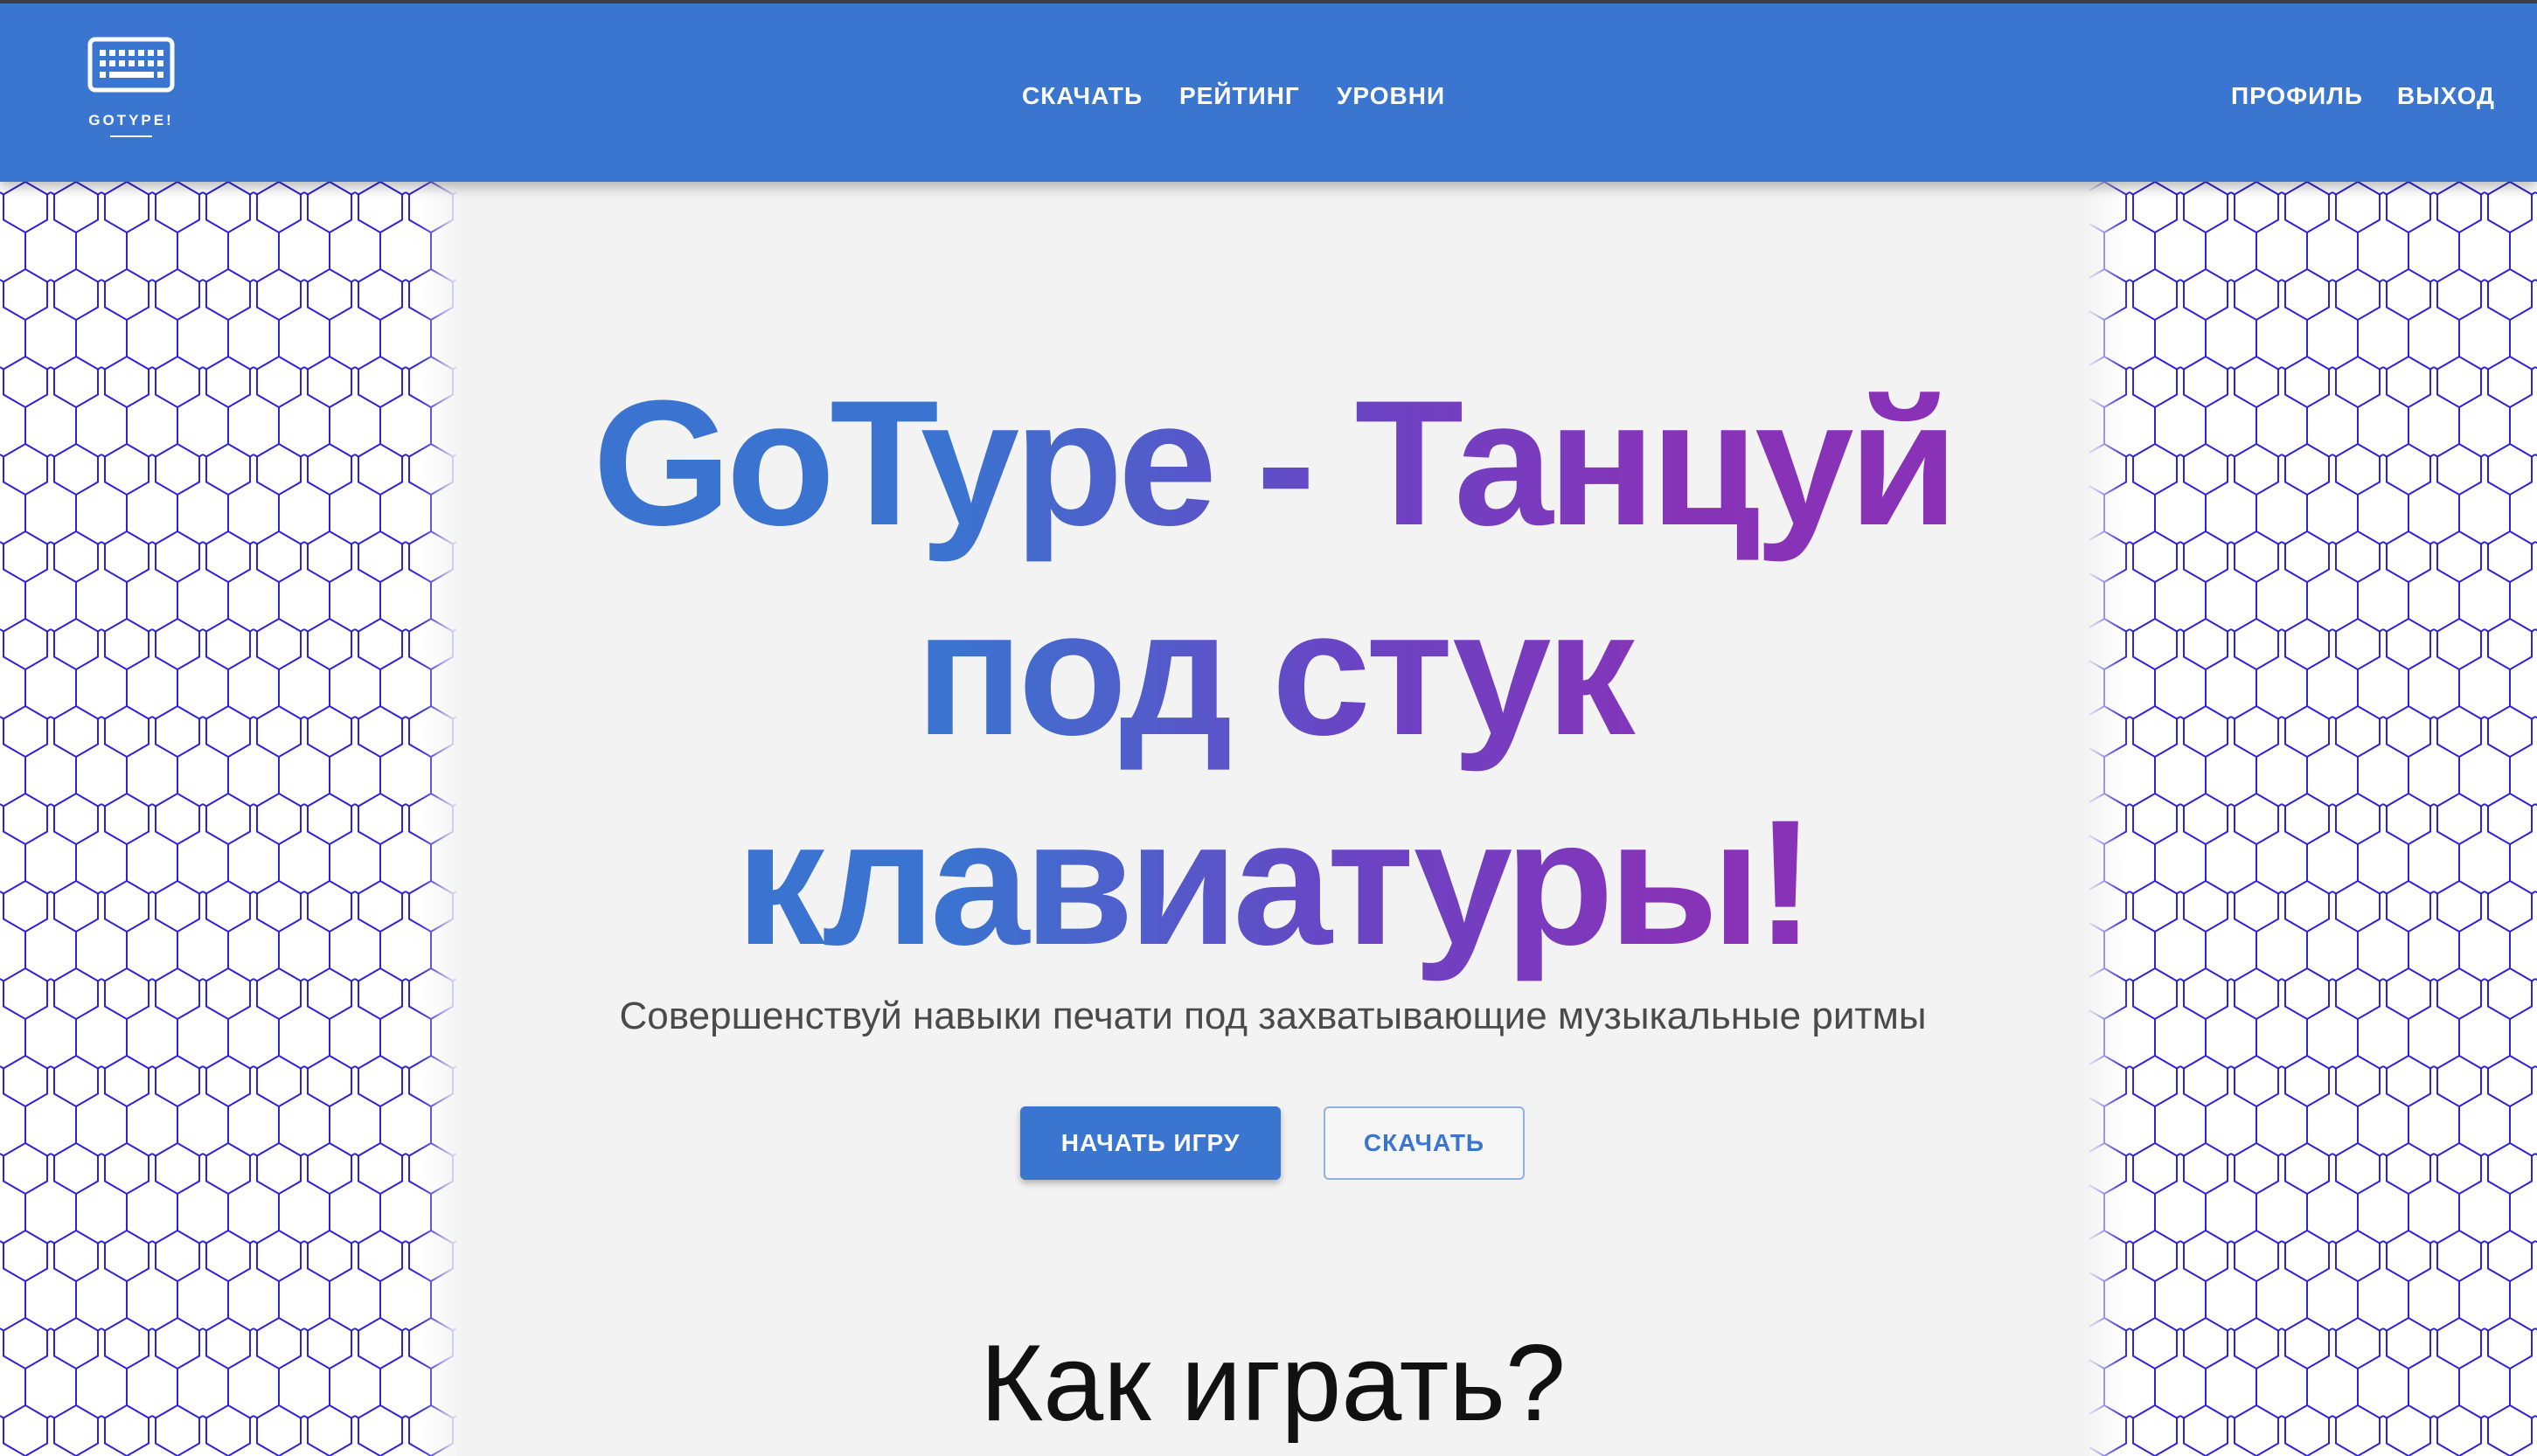 The image size is (2537, 1456). I want to click on hero-title-line1: GoType - Танцуй, so click(1272, 463).